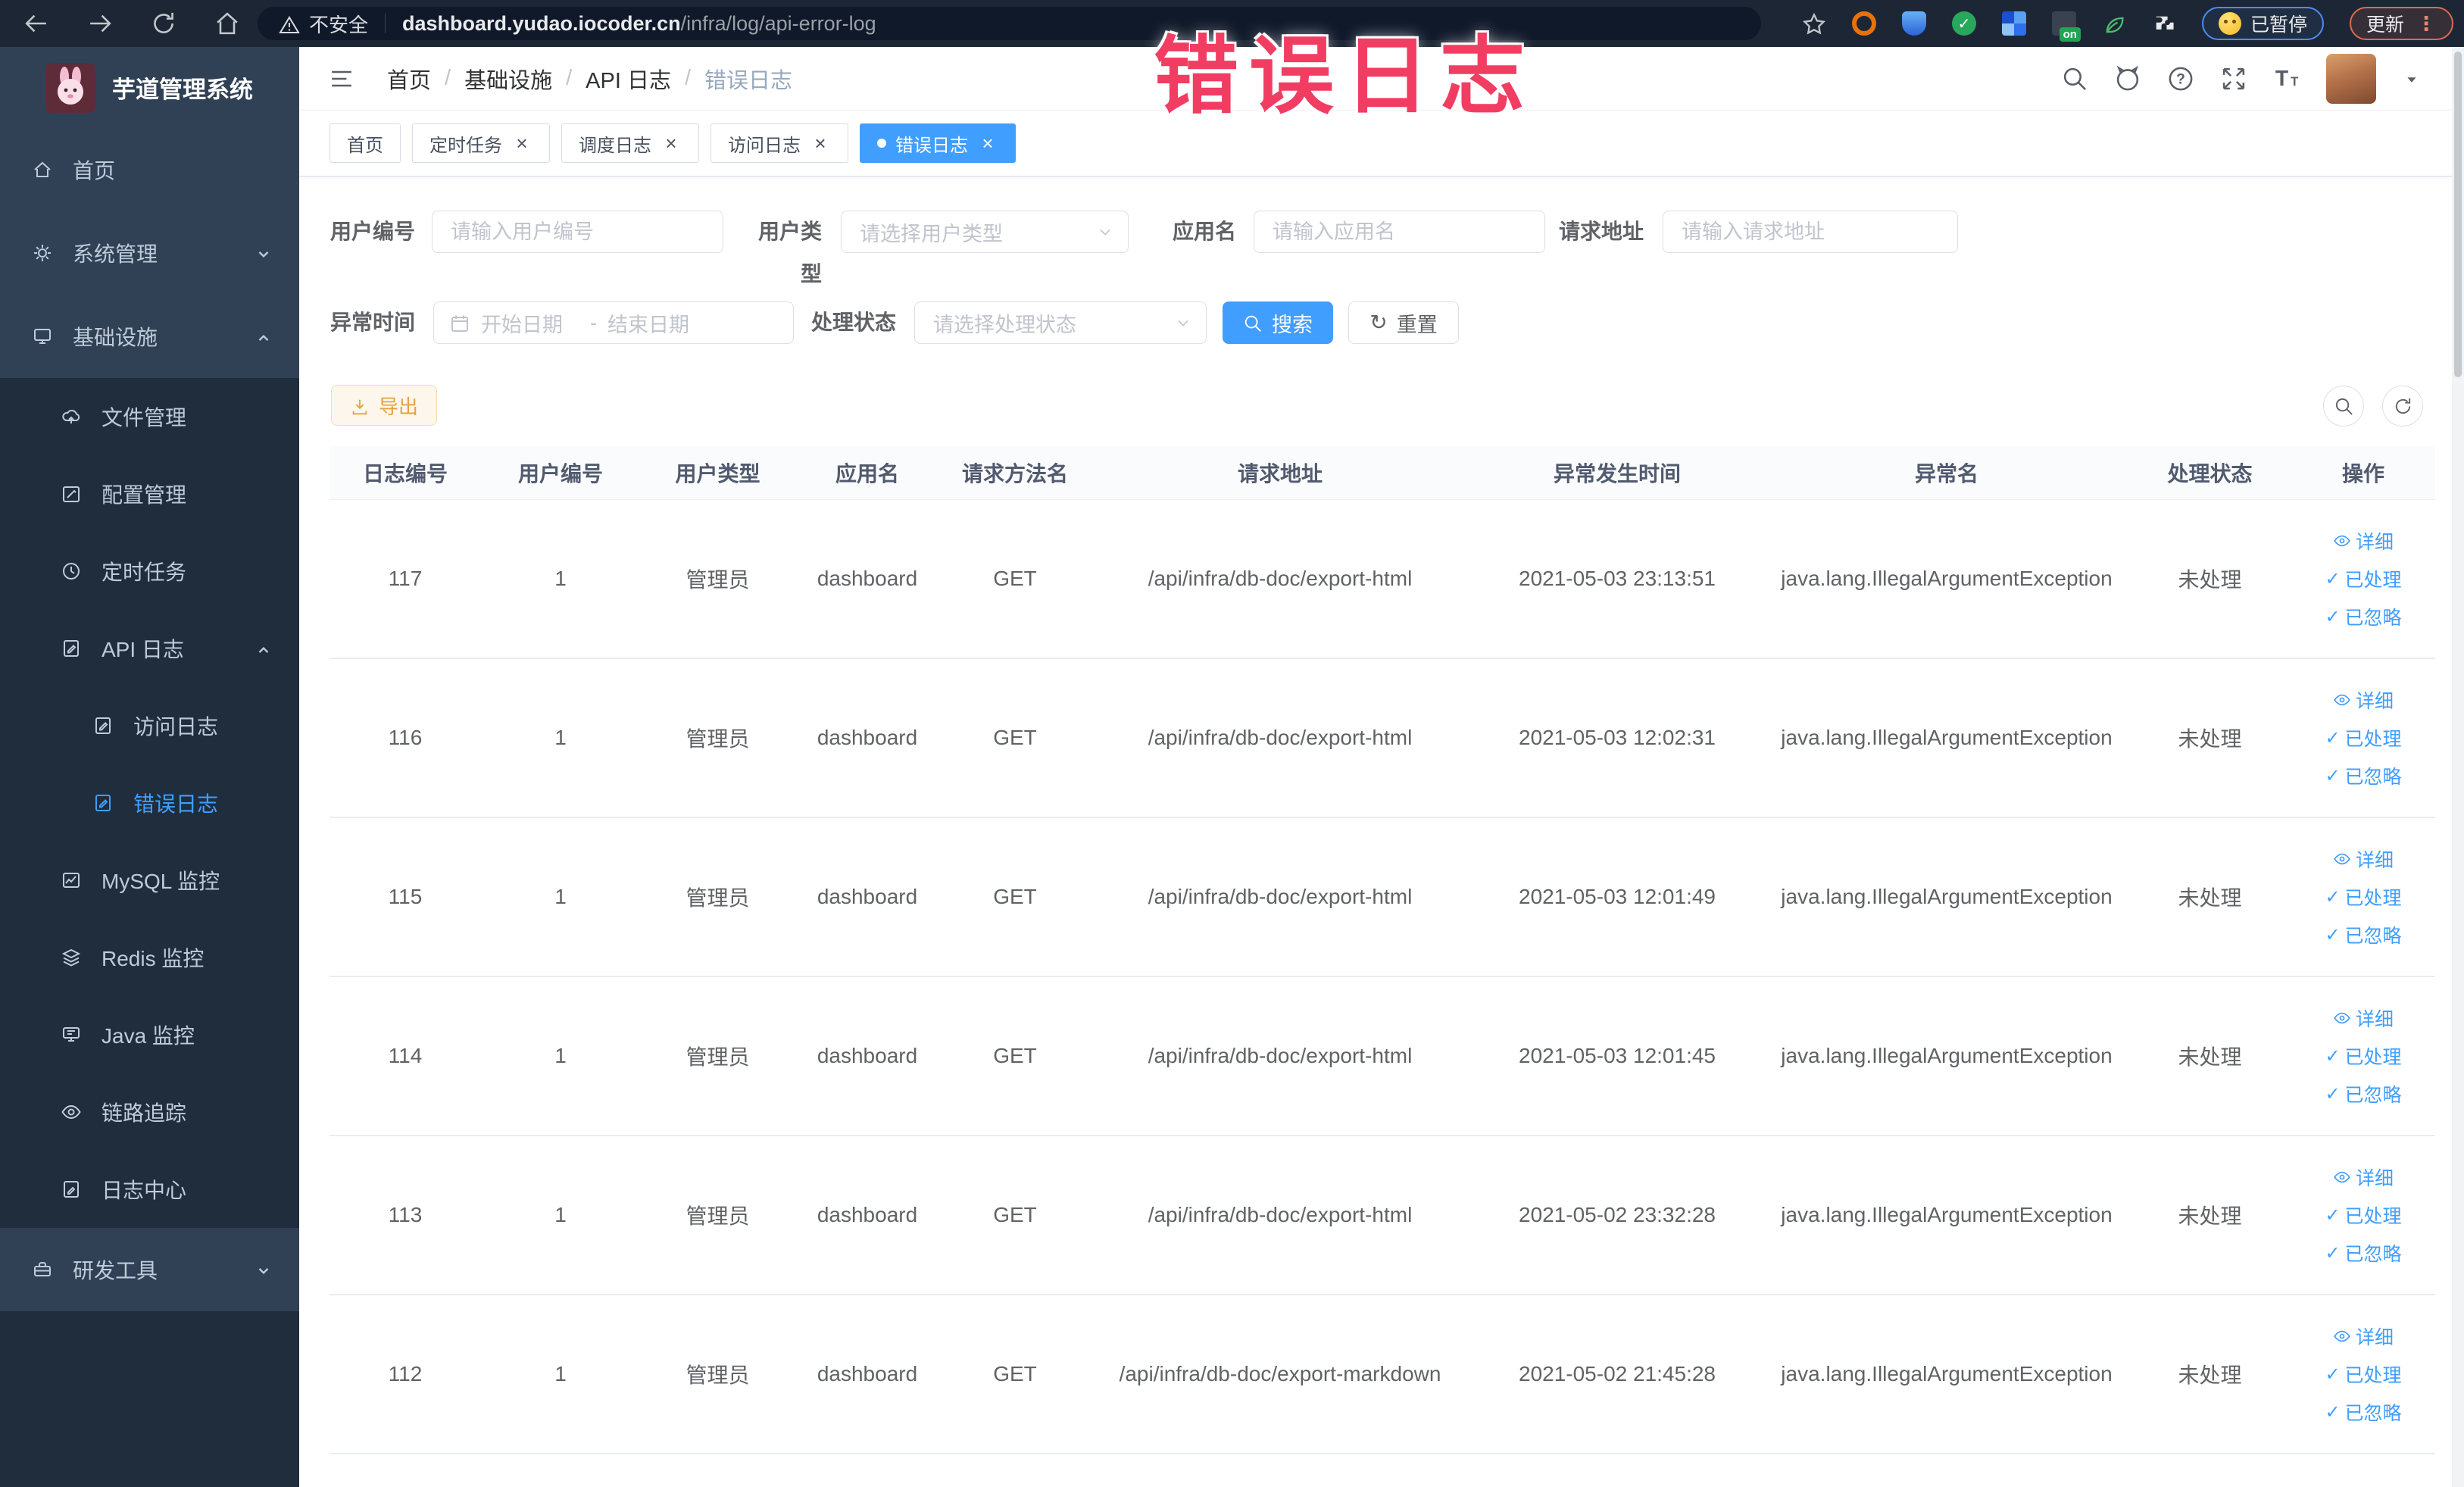  Describe the element at coordinates (149, 571) in the screenshot. I see `sidebar-item-job: 定时任务` at that location.